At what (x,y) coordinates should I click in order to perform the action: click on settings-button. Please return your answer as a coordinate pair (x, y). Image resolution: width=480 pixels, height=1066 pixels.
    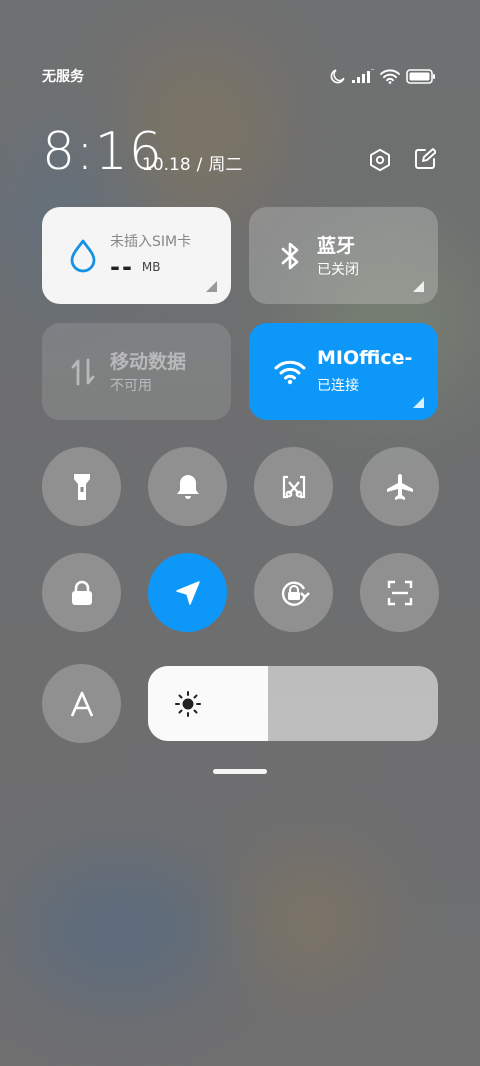
    Looking at the image, I should click on (380, 160).